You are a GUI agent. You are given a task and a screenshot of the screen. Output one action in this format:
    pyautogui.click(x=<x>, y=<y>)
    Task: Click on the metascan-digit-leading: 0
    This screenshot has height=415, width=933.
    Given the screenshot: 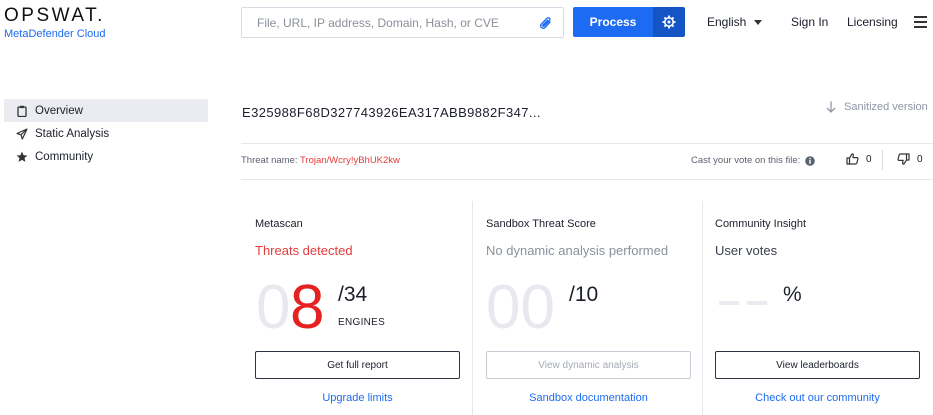 What is the action you would take?
    pyautogui.click(x=273, y=307)
    